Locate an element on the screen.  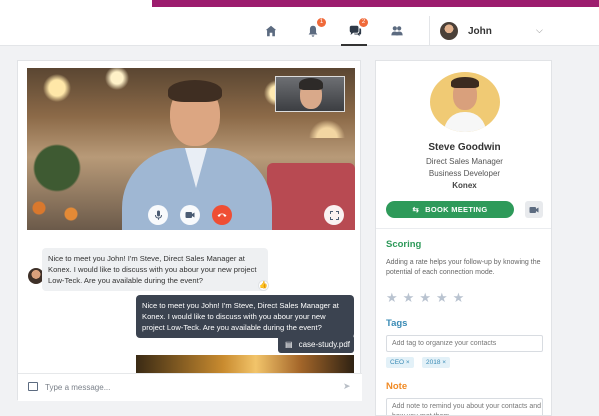
rating-stars: ★ ★ ★ ★ ★ is located at coordinates (436, 298).